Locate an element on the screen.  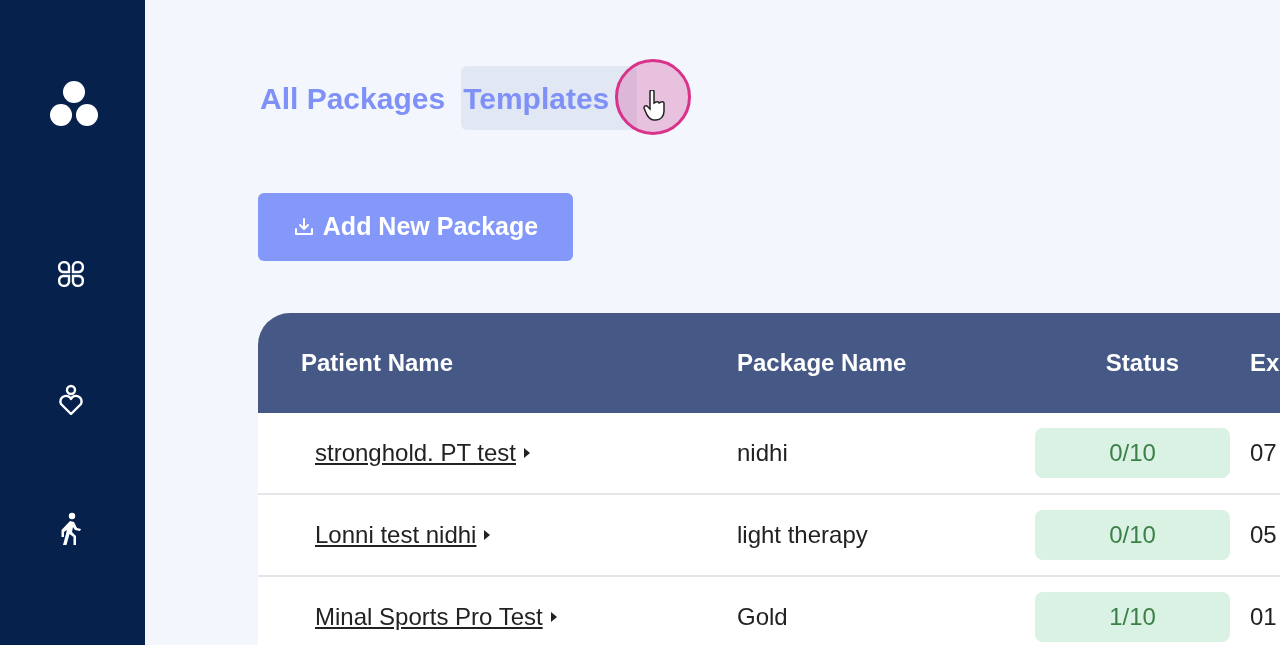
column-header: Status is located at coordinates (1142, 363).